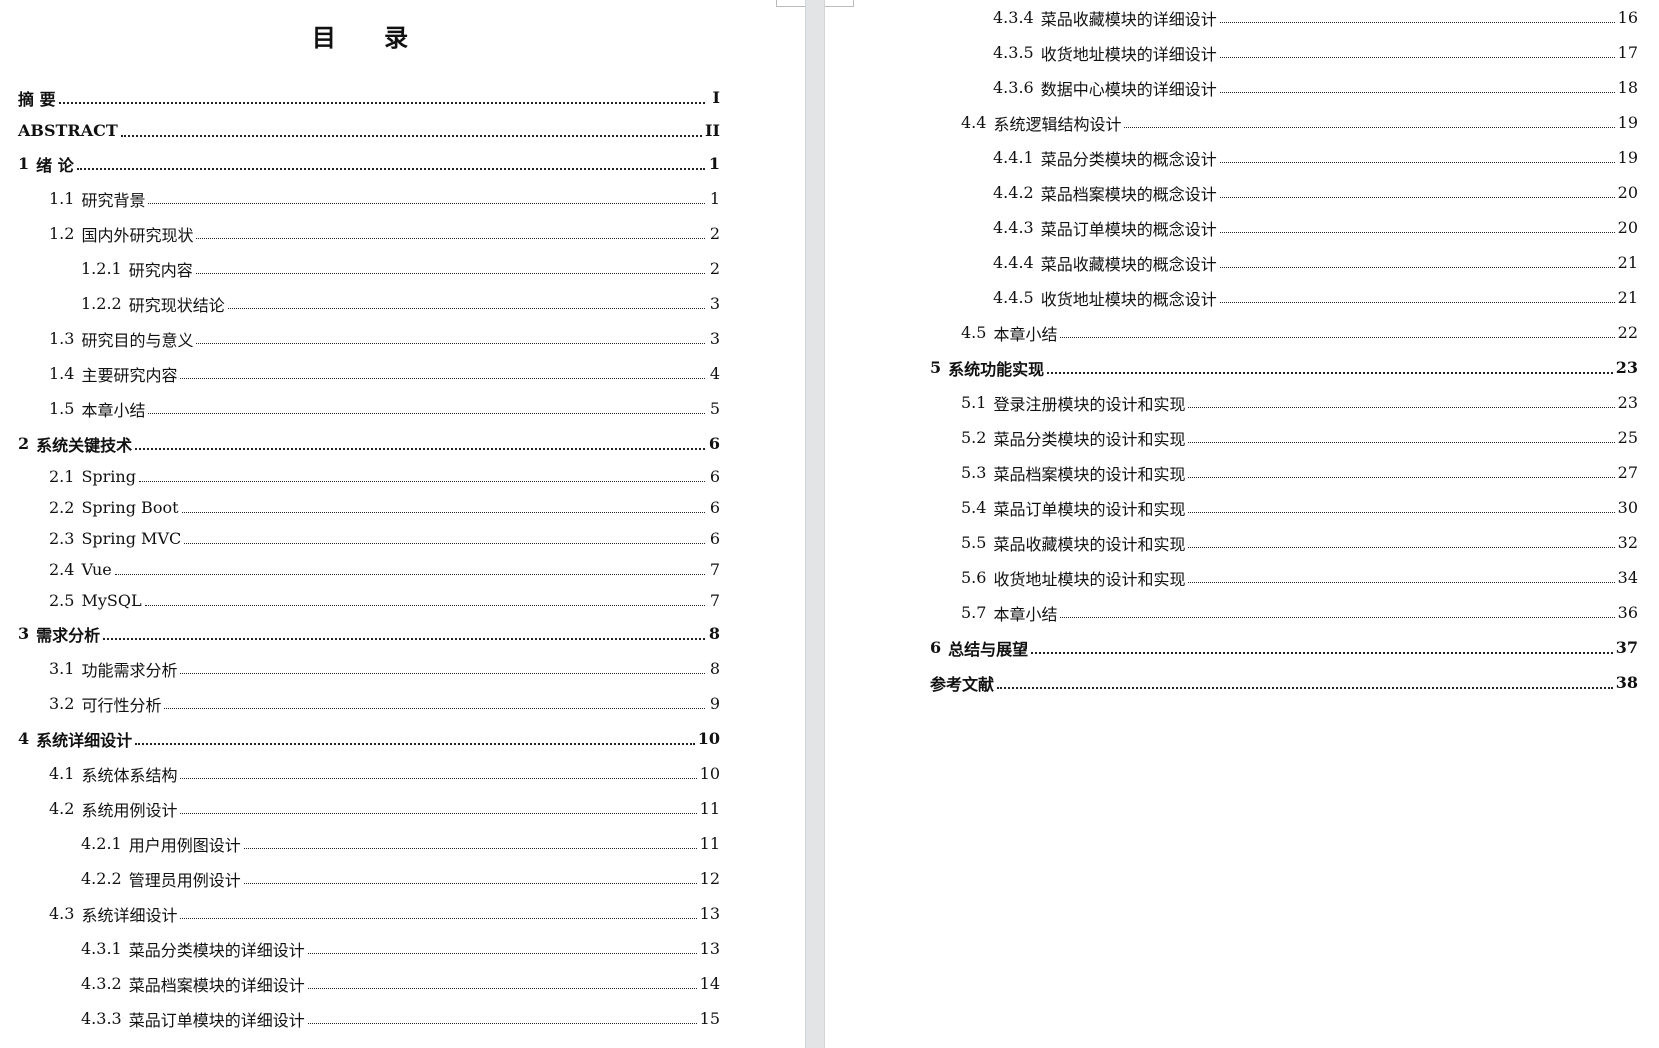  Describe the element at coordinates (369, 163) in the screenshot. I see `toc-entry: 1 绪 论 1` at that location.